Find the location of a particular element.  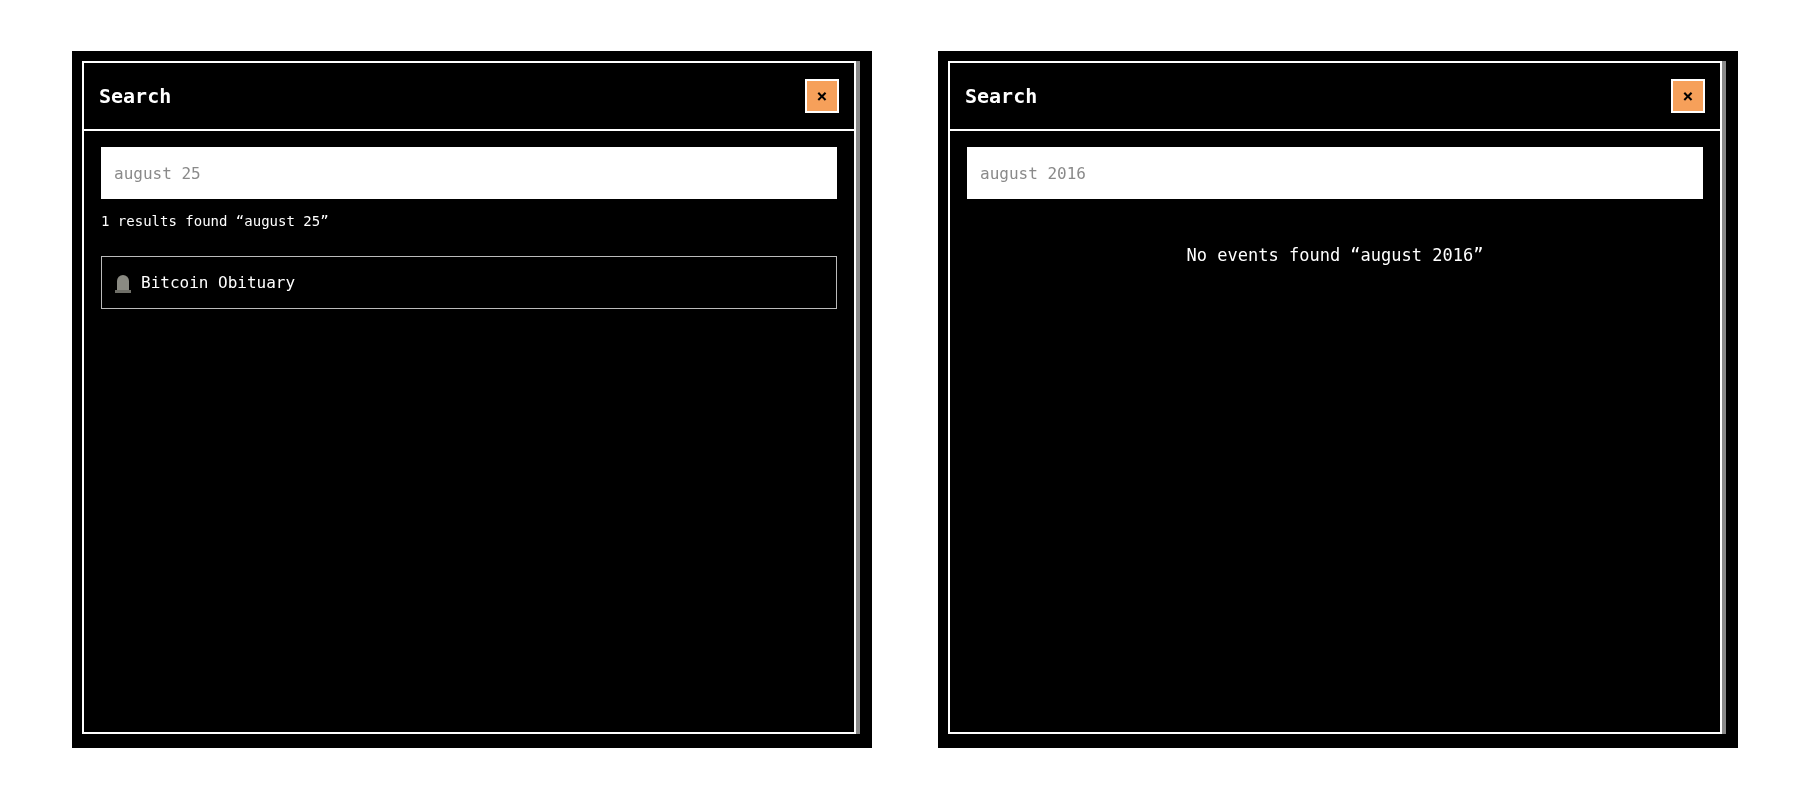

search-field: august 2016 is located at coordinates (1335, 173).